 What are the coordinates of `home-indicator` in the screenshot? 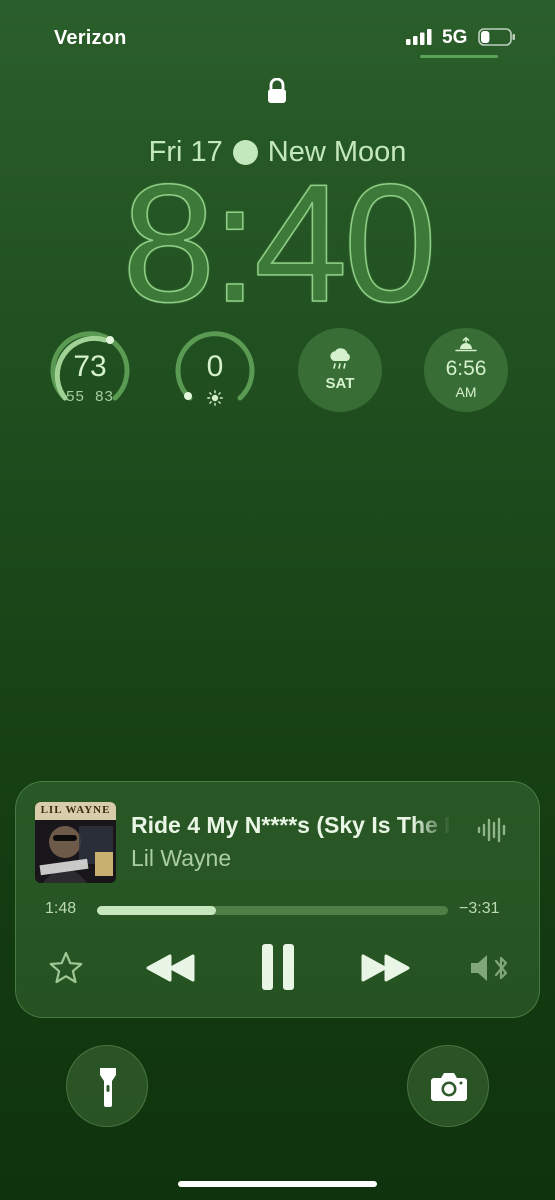 It's located at (277, 1184).